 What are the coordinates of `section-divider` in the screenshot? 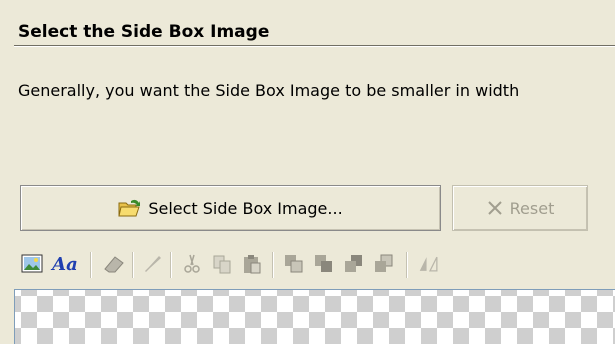 It's located at (314, 46).